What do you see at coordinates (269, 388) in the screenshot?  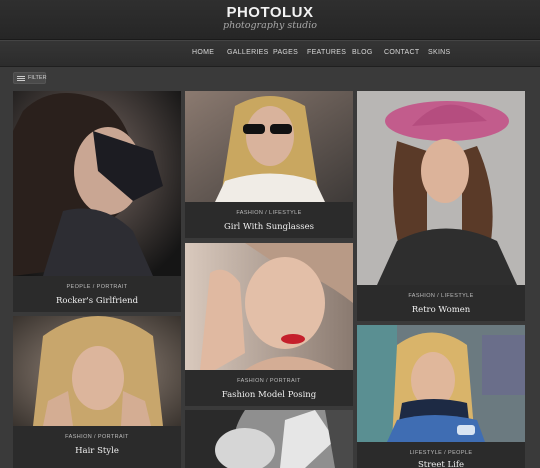 I see `gallery-caption: FASHION / PORTRAIT Fashion Model Posing` at bounding box center [269, 388].